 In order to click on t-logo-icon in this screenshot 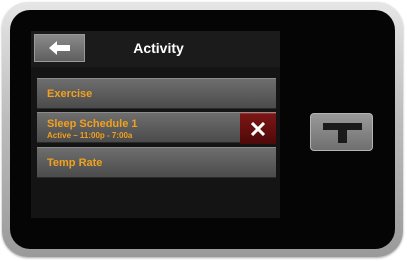, I will do `click(342, 133)`.